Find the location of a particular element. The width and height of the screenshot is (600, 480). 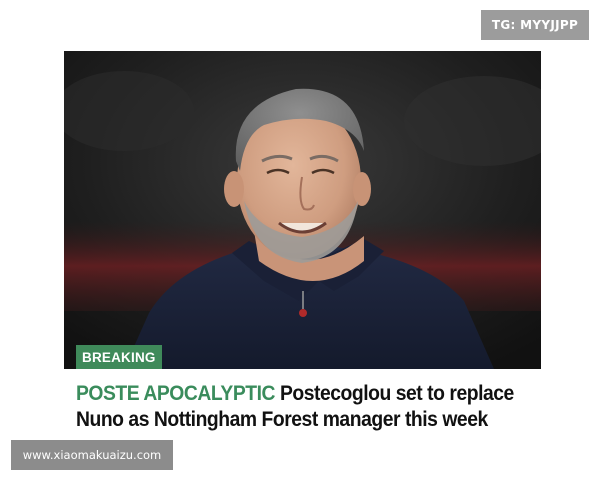

watermark-bottom: www.xiaomakuaizu.com is located at coordinates (92, 455).